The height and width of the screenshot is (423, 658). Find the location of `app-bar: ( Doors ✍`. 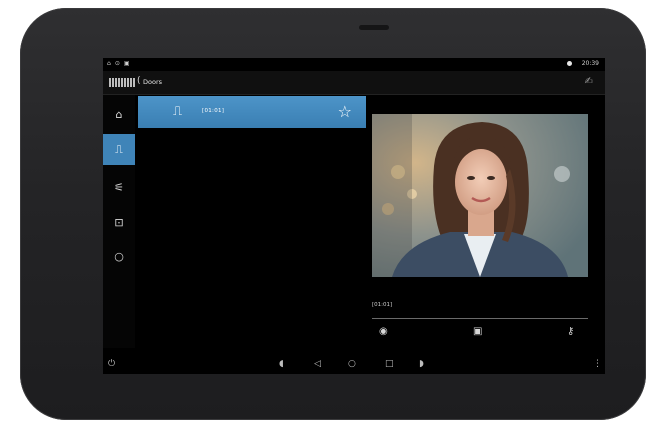

app-bar: ( Doors ✍ is located at coordinates (354, 83).